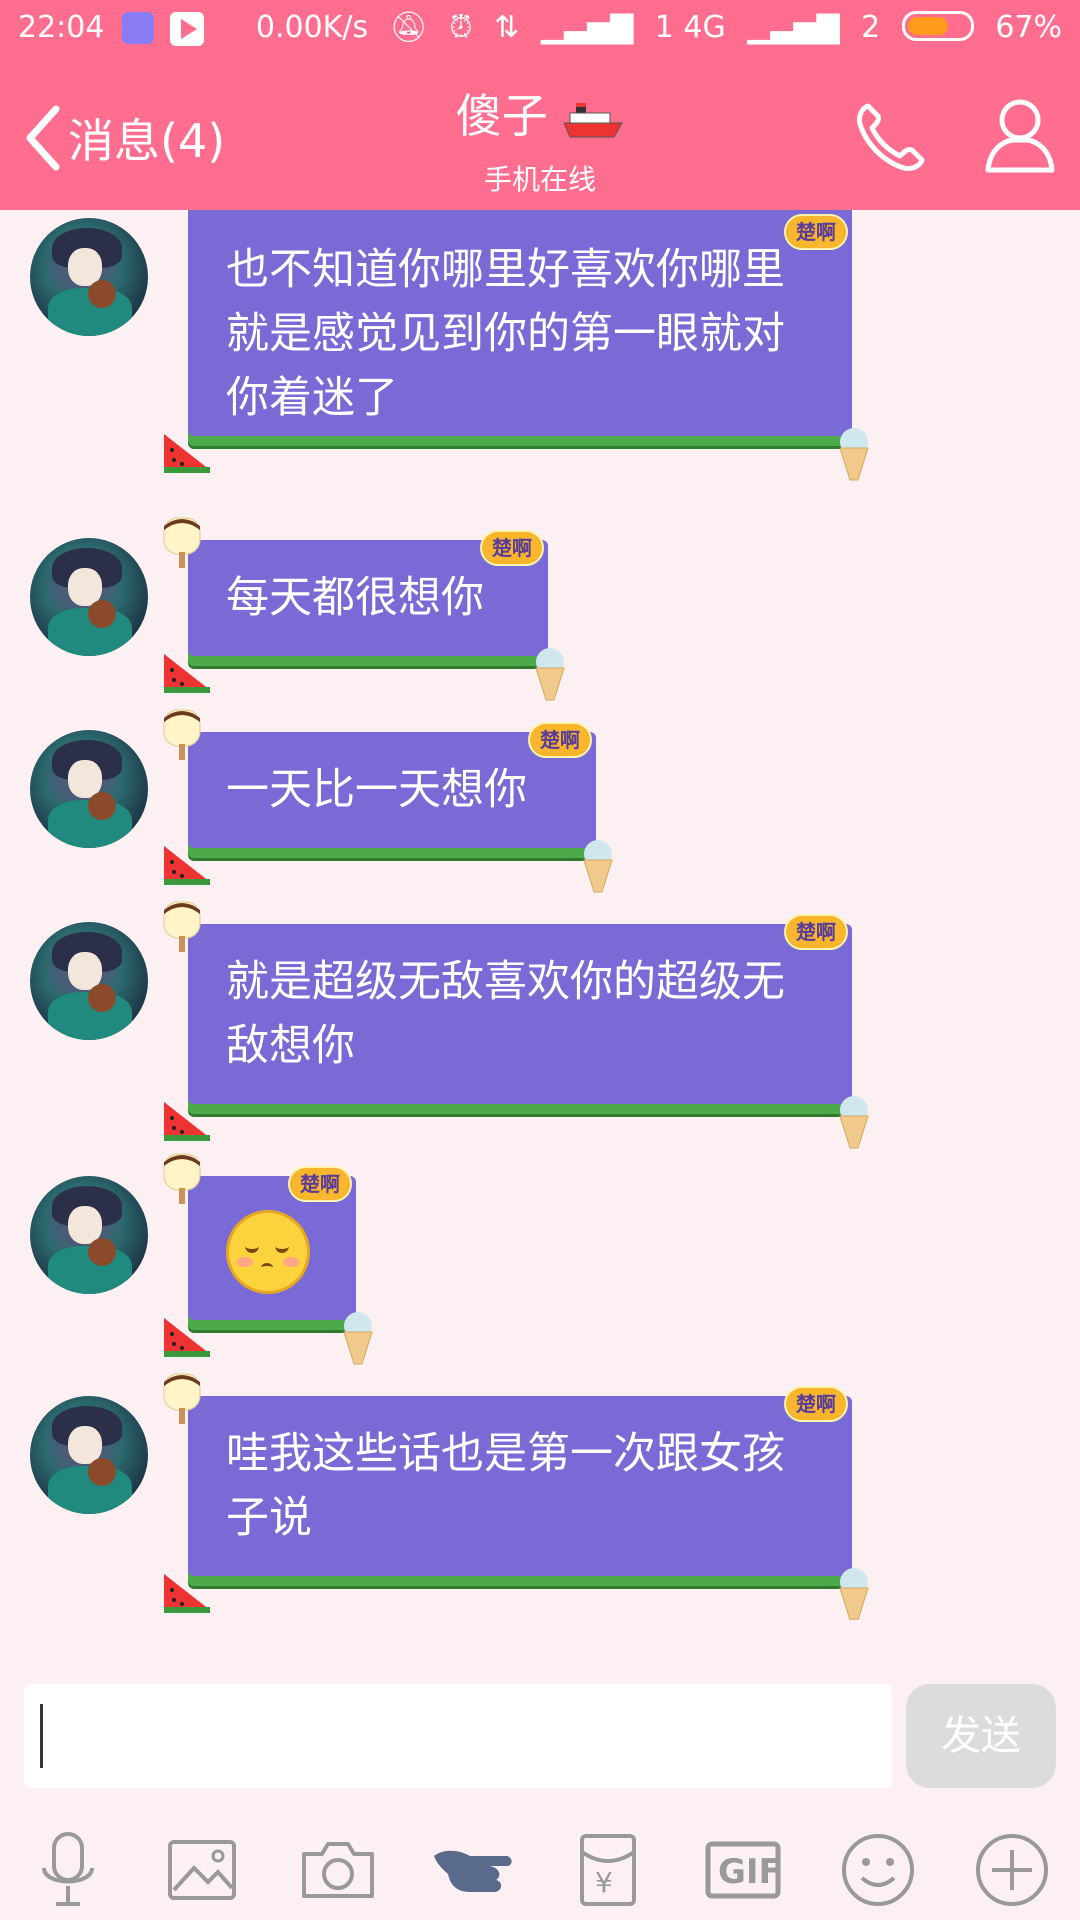  I want to click on network-speed: 0.00K/s, so click(312, 27).